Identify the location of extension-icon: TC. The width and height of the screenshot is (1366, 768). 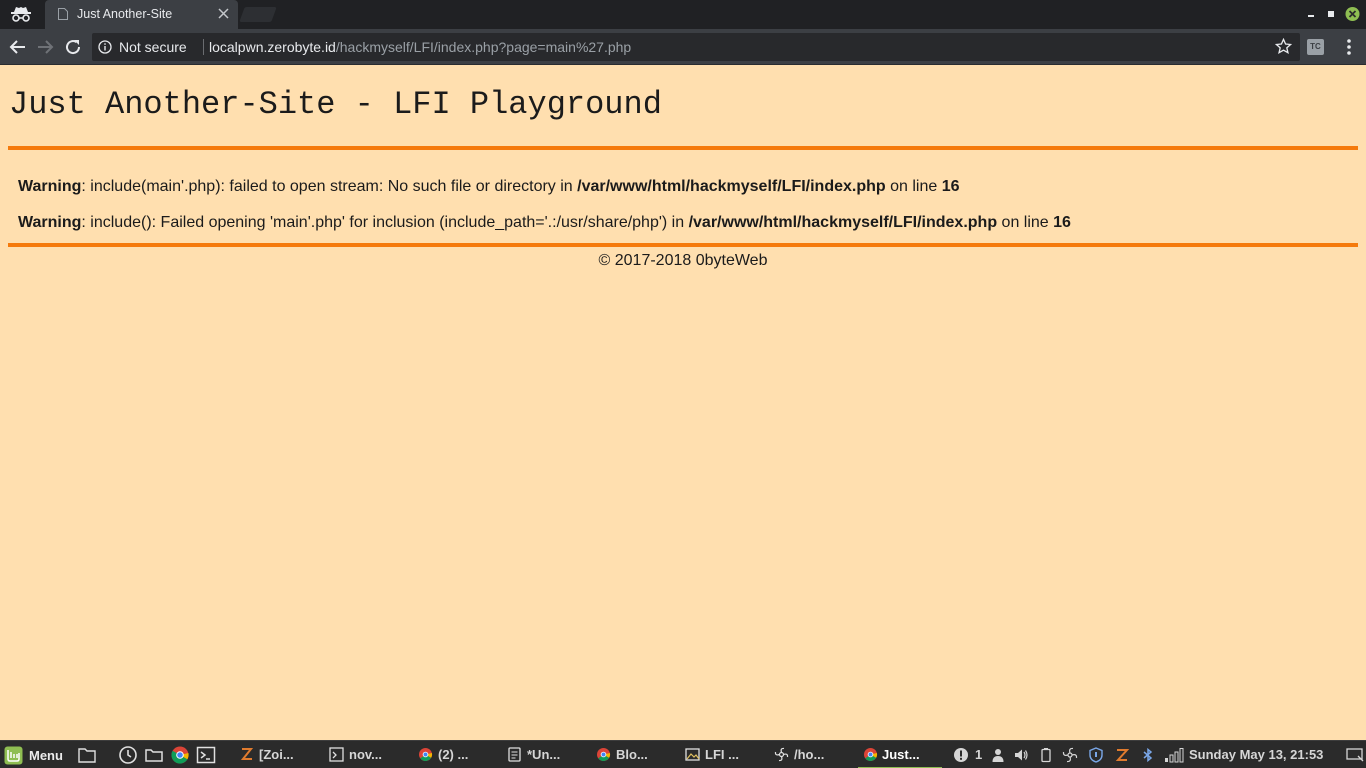
(1315, 47).